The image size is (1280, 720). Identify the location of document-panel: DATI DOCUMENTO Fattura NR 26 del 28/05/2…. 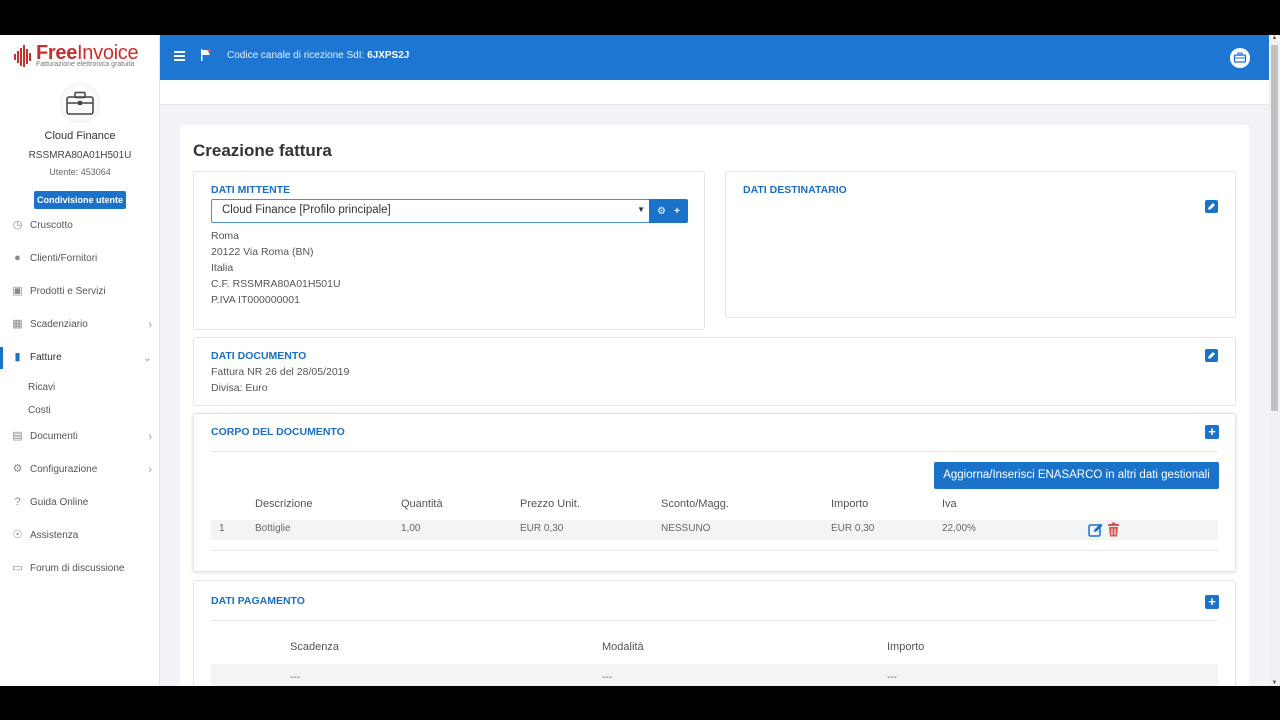
(714, 371).